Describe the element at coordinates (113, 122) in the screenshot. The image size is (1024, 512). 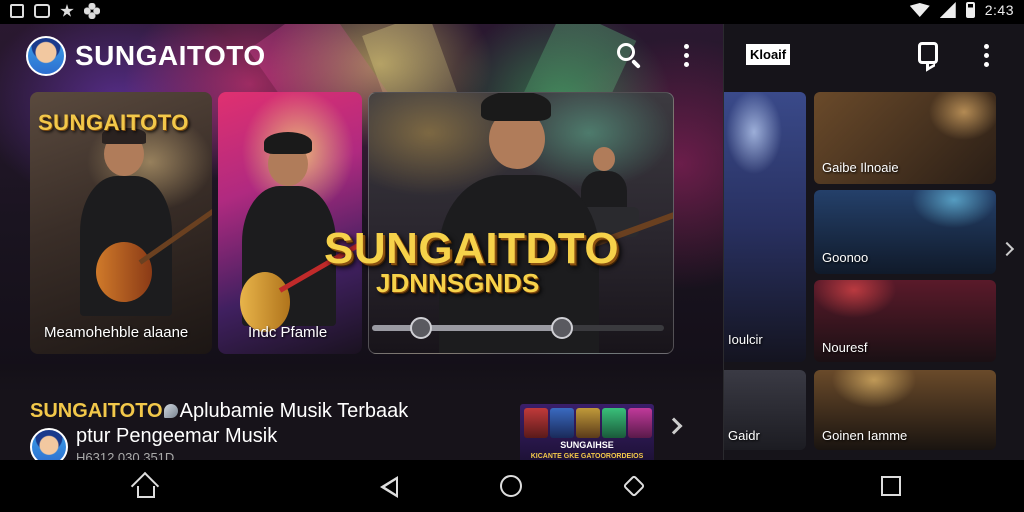
I see `card-overlay-title: SUNGAITOTO` at that location.